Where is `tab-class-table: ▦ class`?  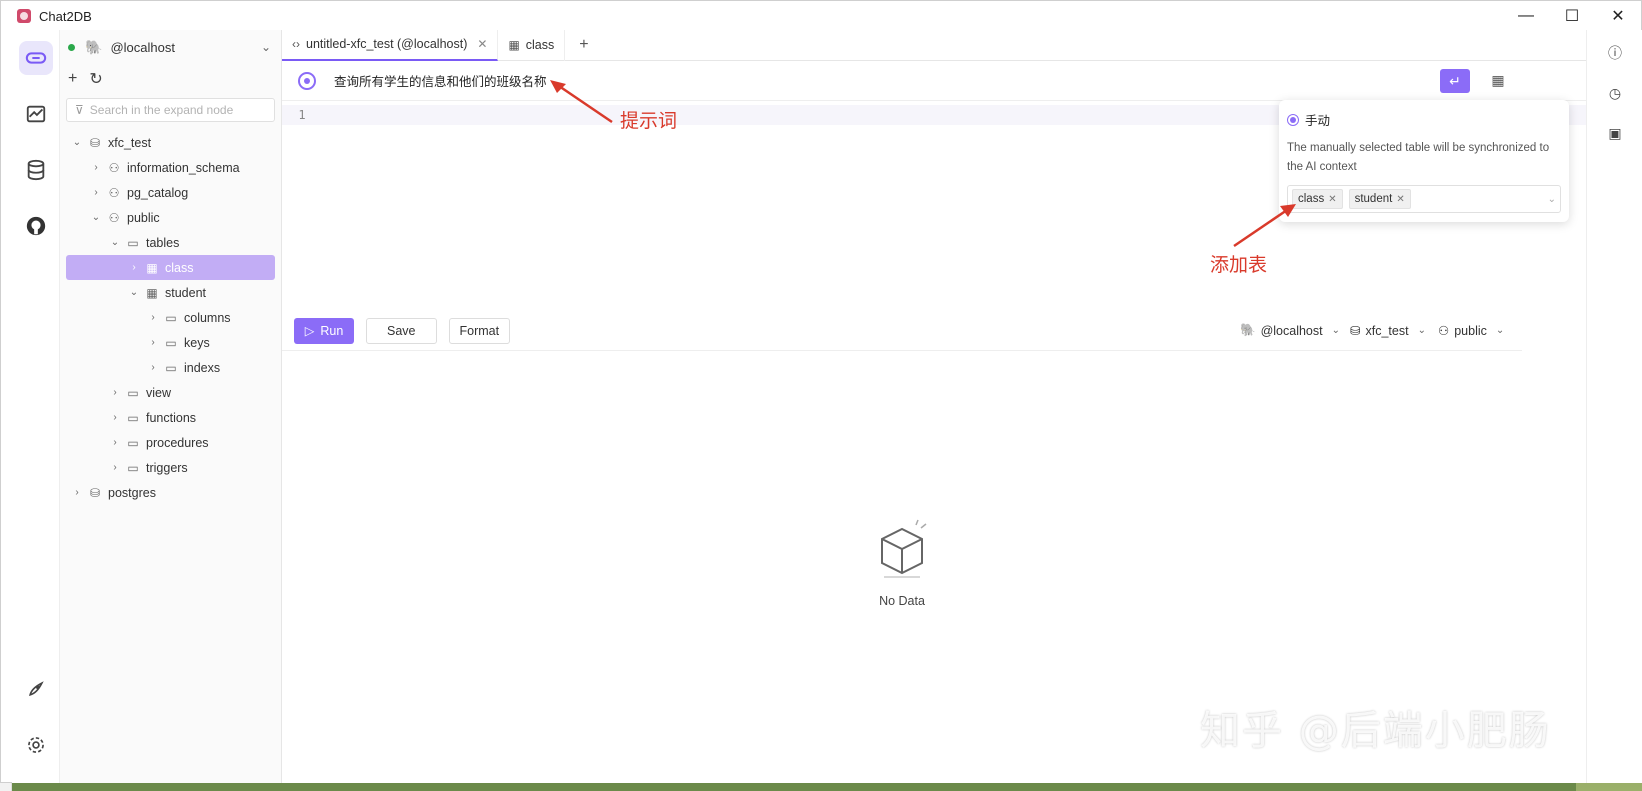 tab-class-table: ▦ class is located at coordinates (532, 45).